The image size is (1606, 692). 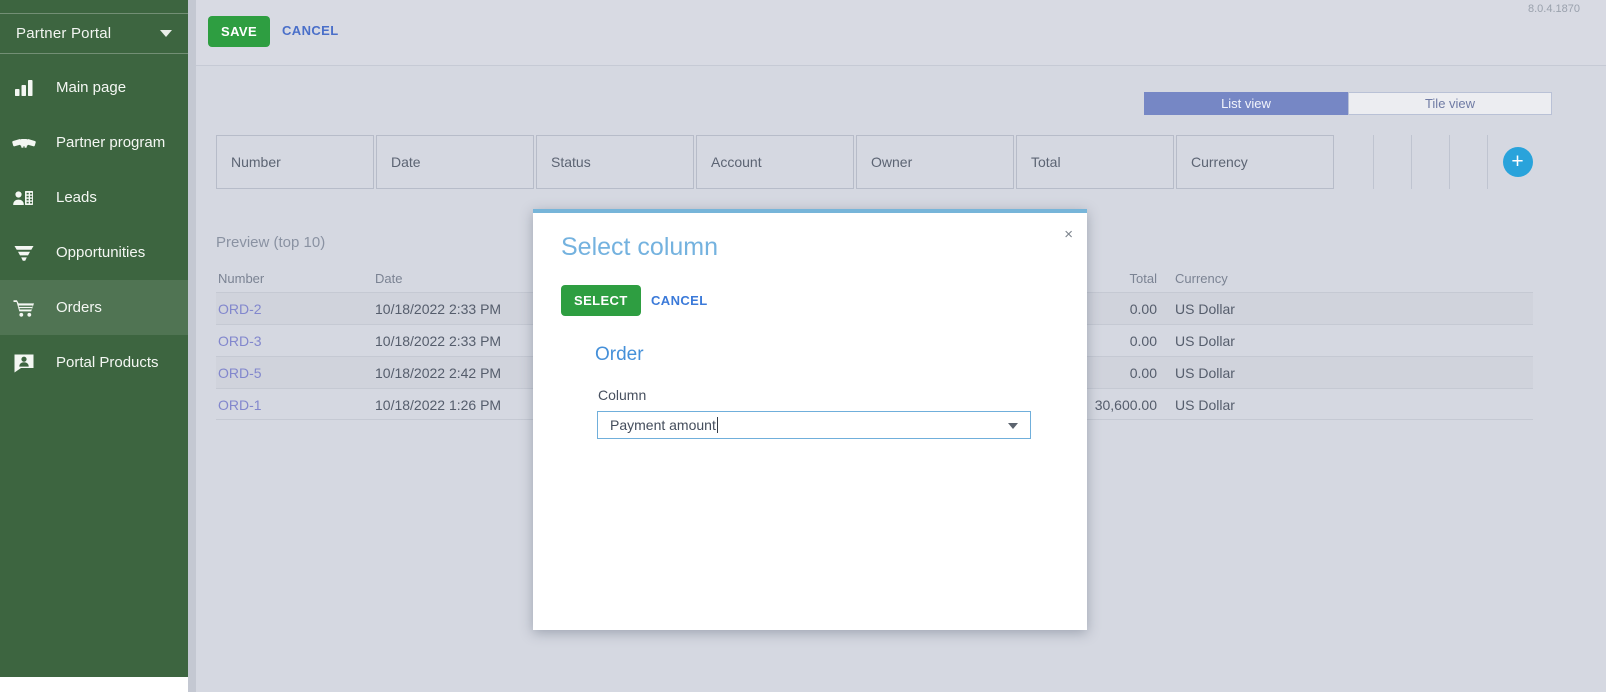 What do you see at coordinates (389, 278) in the screenshot?
I see `preview-header-date: Date` at bounding box center [389, 278].